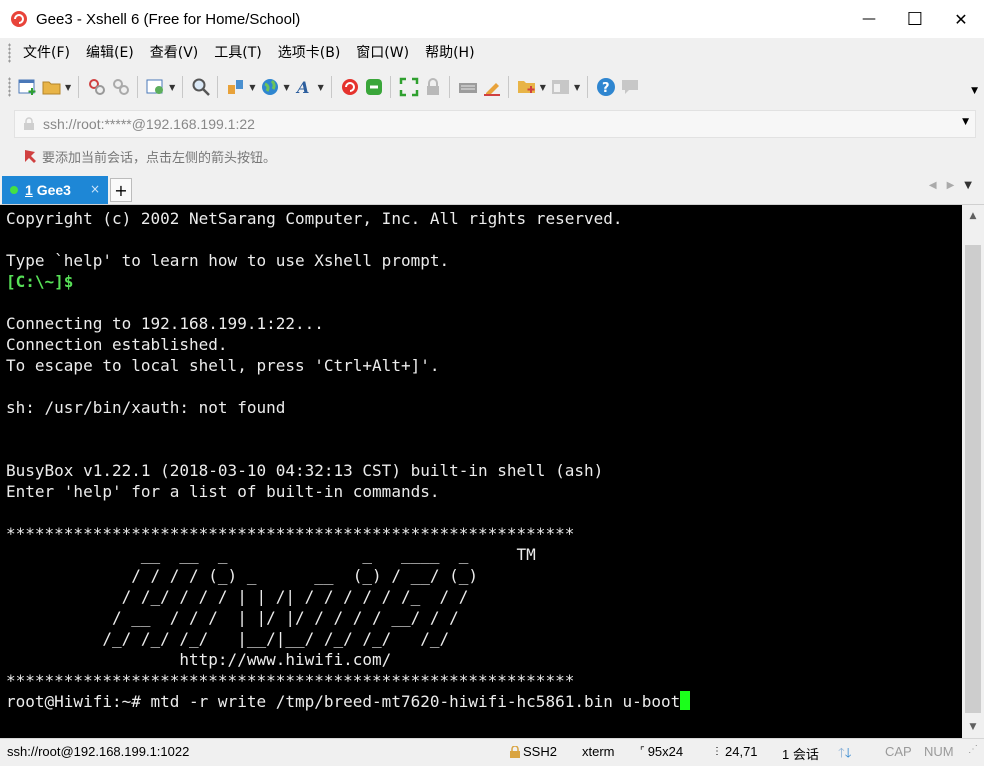  What do you see at coordinates (409, 87) in the screenshot?
I see `fullscreen-button` at bounding box center [409, 87].